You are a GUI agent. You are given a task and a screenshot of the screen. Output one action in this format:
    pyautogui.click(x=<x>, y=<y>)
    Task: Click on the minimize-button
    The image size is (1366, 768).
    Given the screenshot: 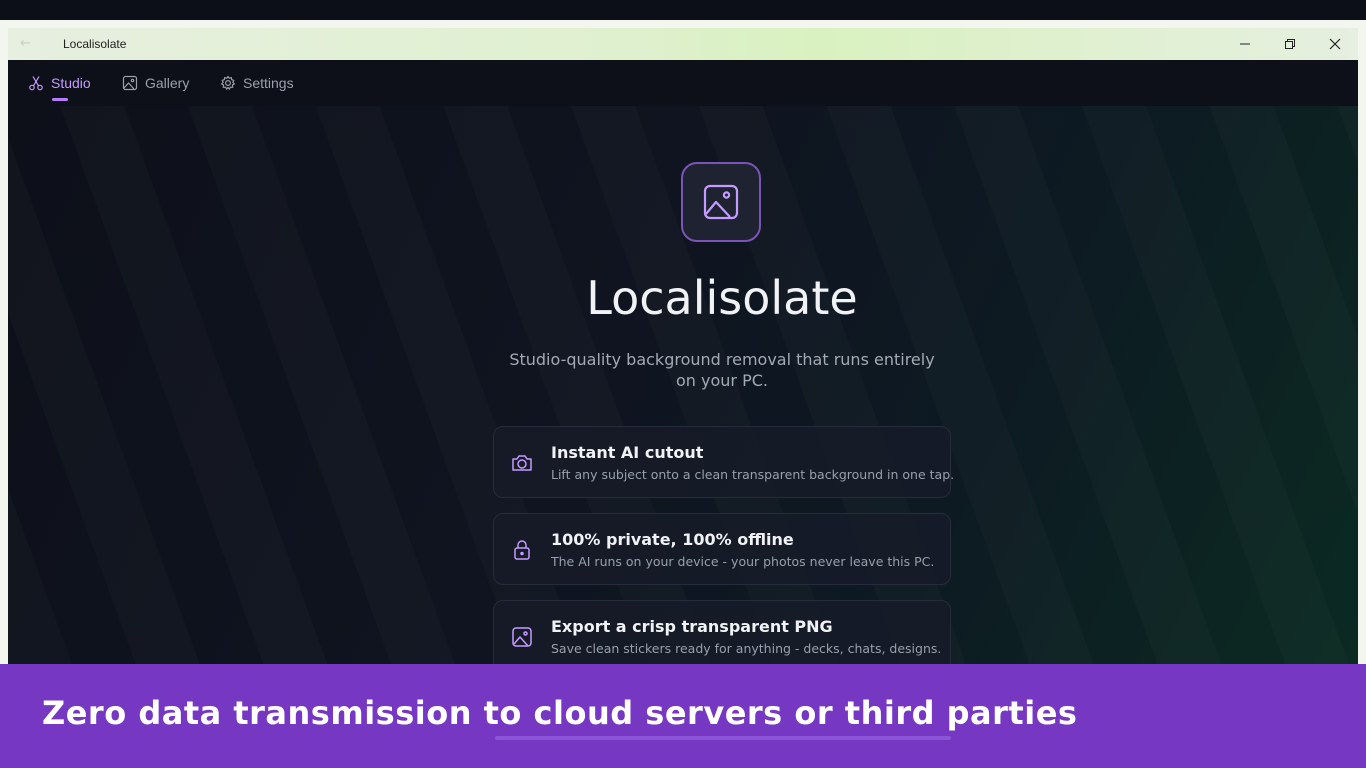 What is the action you would take?
    pyautogui.click(x=1245, y=44)
    